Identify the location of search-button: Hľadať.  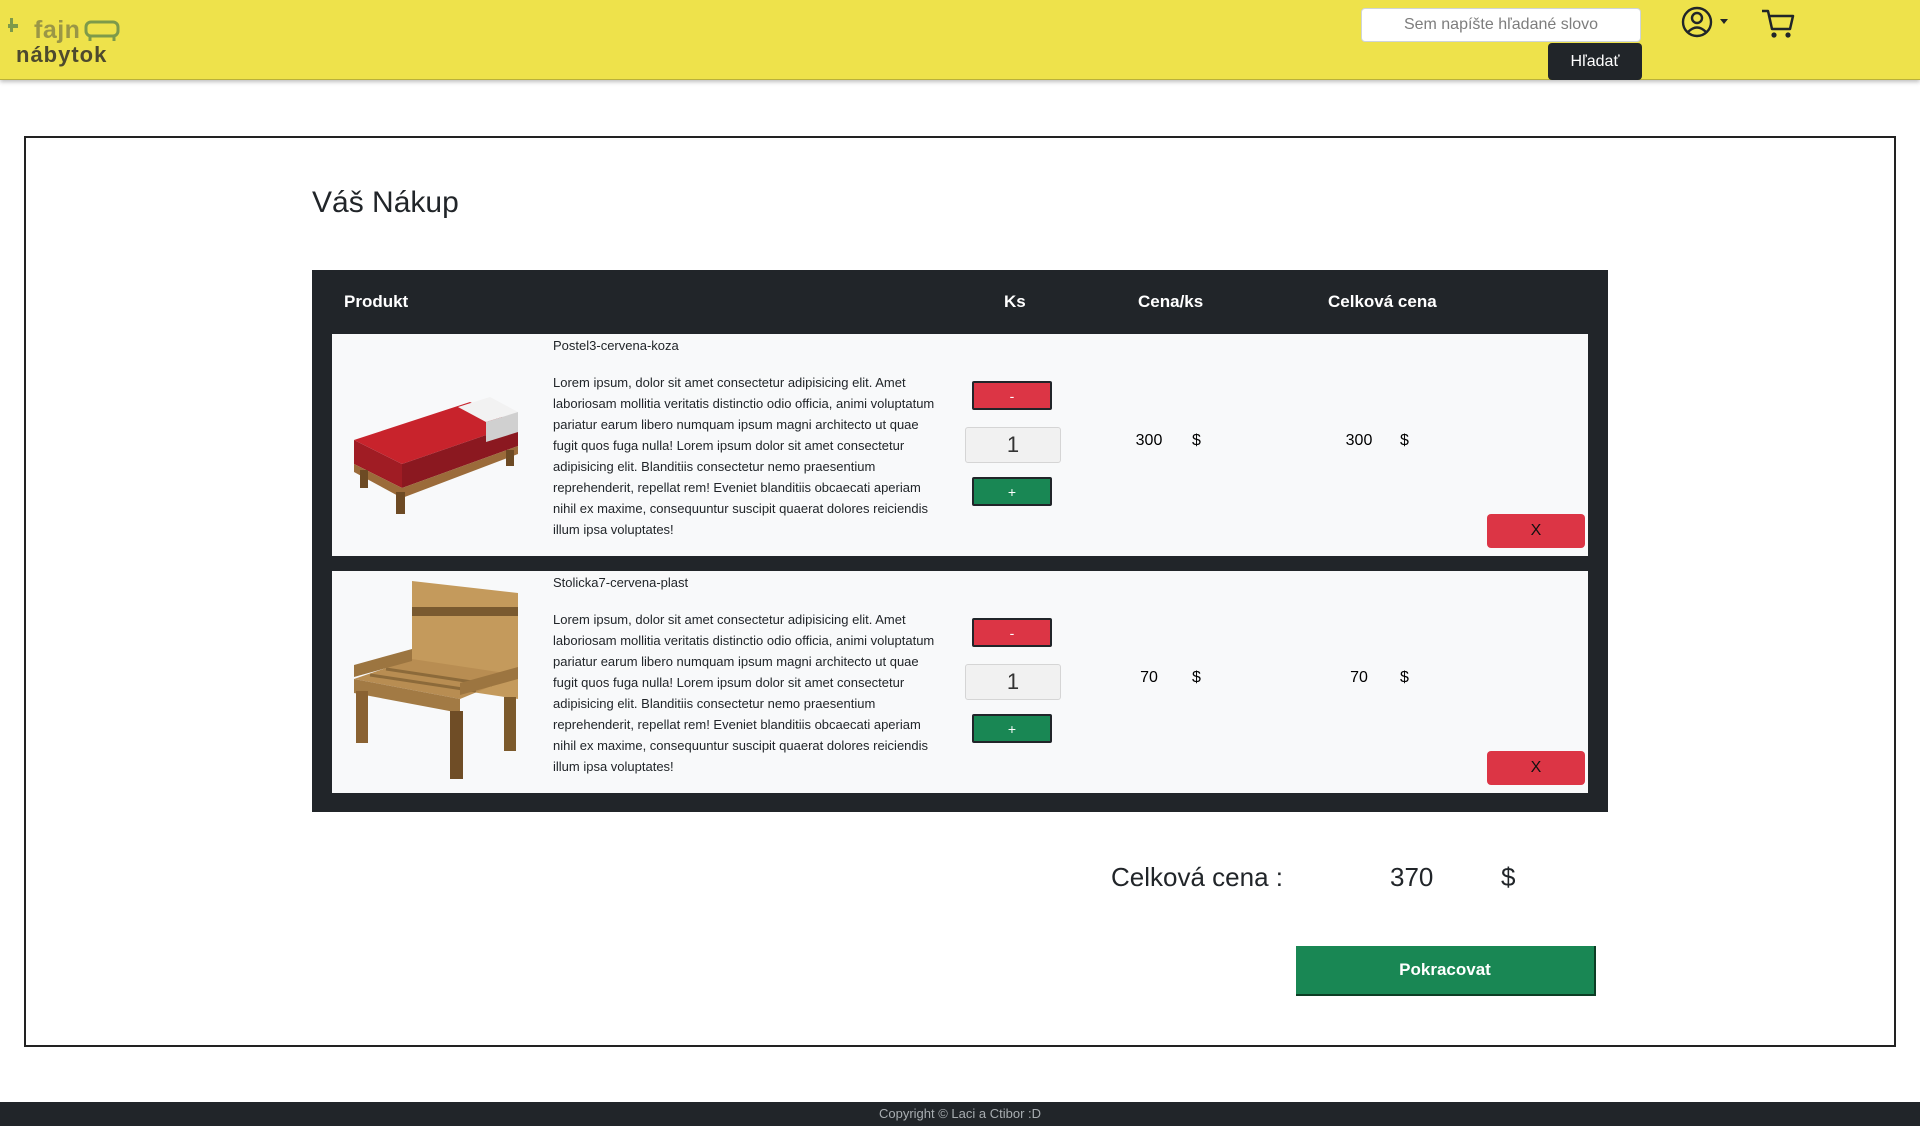
(1595, 61).